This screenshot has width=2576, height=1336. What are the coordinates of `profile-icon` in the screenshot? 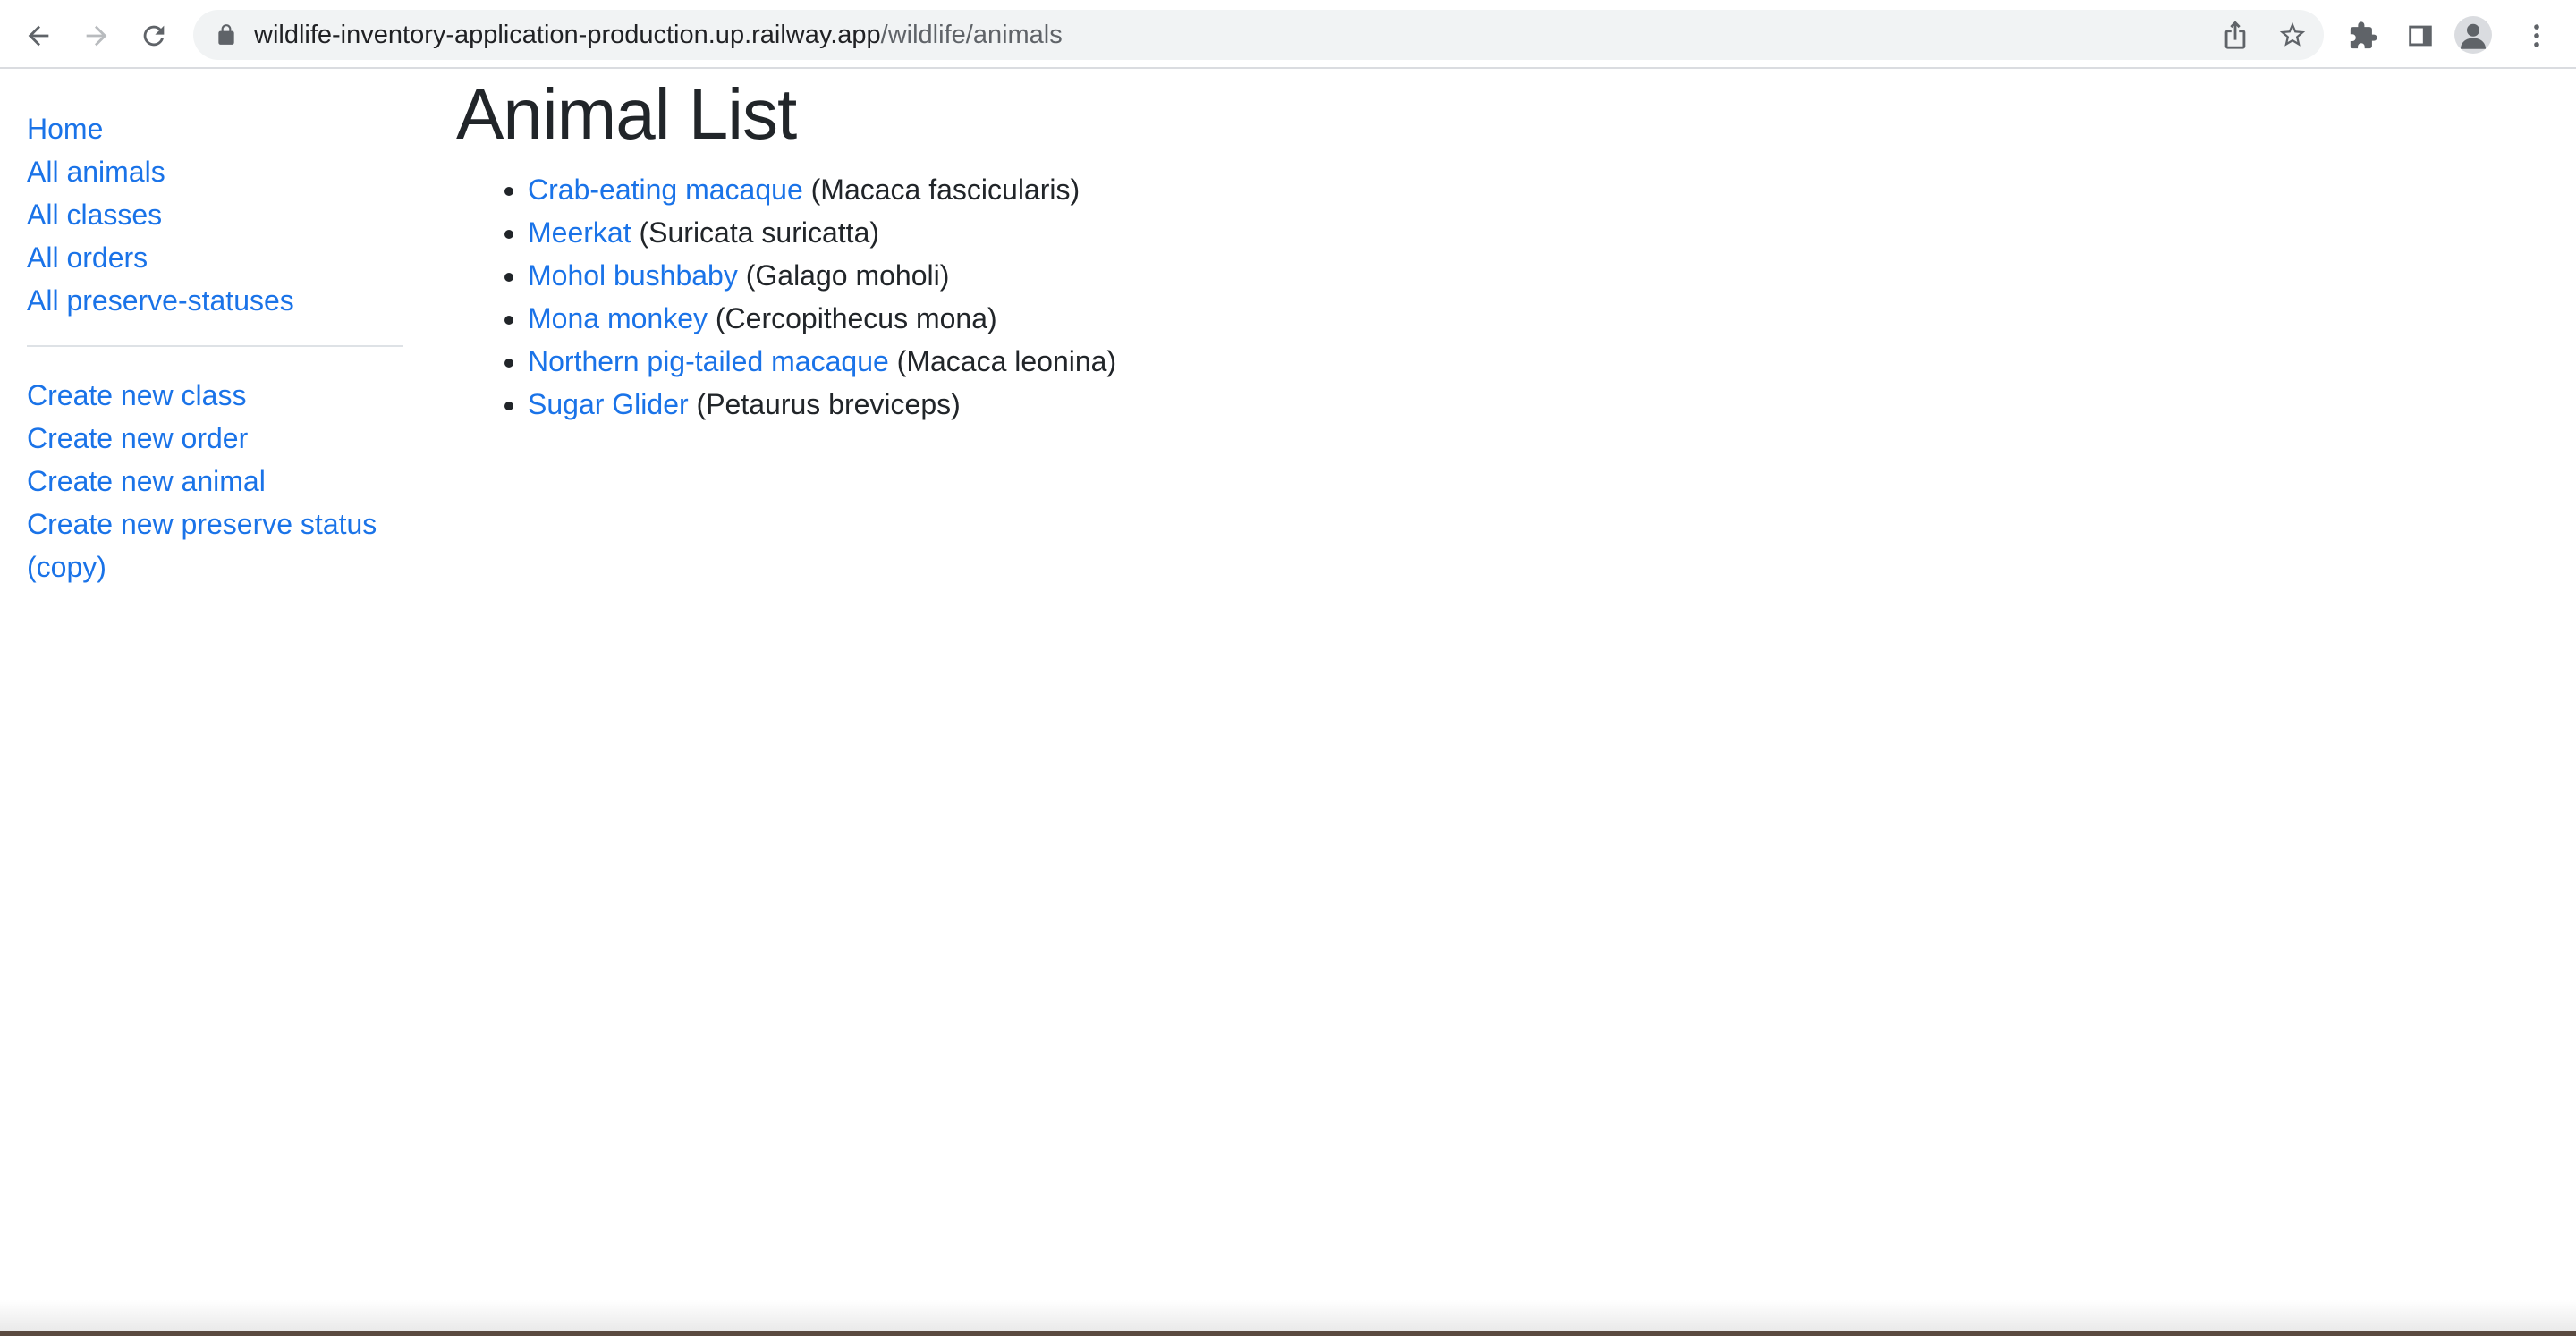 It's located at (2473, 35).